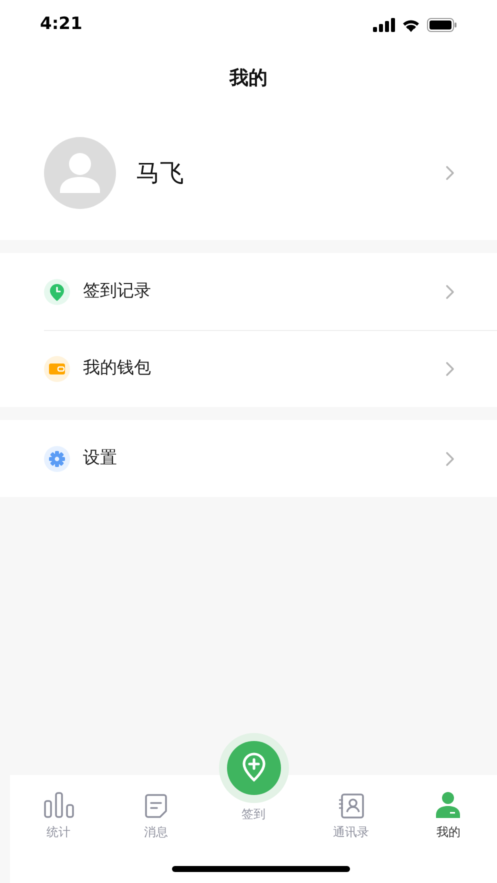 The image size is (497, 883). Describe the element at coordinates (58, 805) in the screenshot. I see `bar-chart-icon` at that location.